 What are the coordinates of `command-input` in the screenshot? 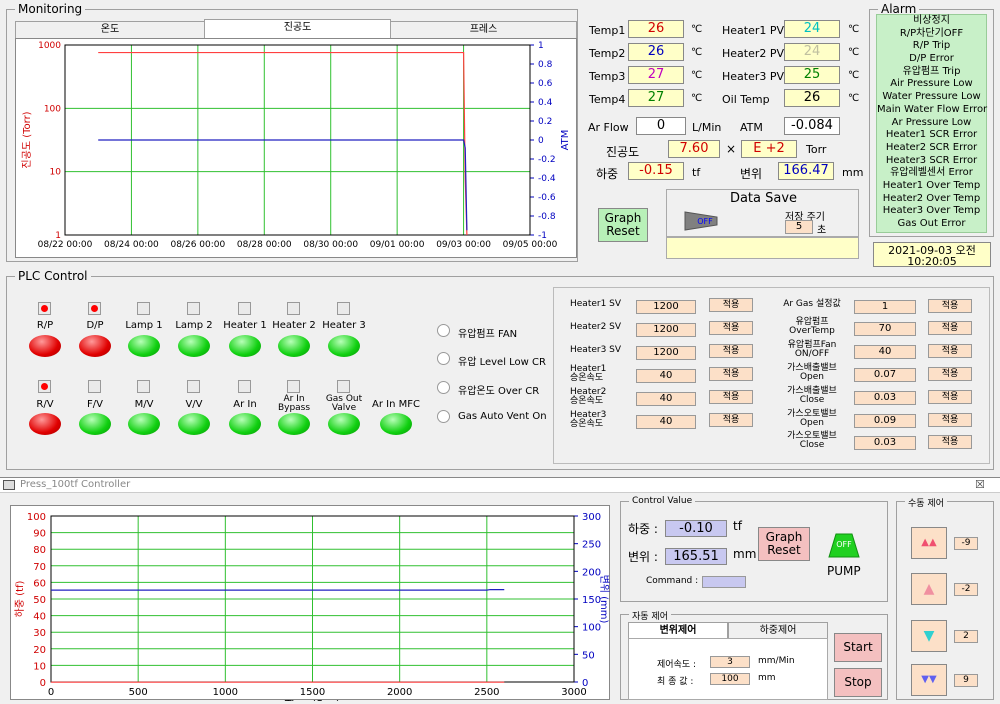 It's located at (724, 582).